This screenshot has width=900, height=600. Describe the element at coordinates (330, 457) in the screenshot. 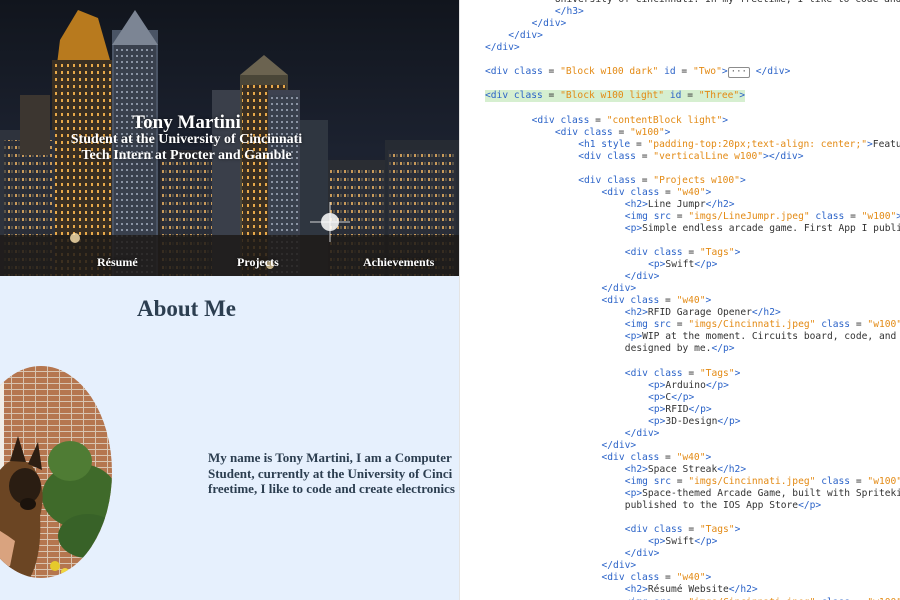

I see `about-text-line: My name is Tony Martini, I am a Computer` at that location.